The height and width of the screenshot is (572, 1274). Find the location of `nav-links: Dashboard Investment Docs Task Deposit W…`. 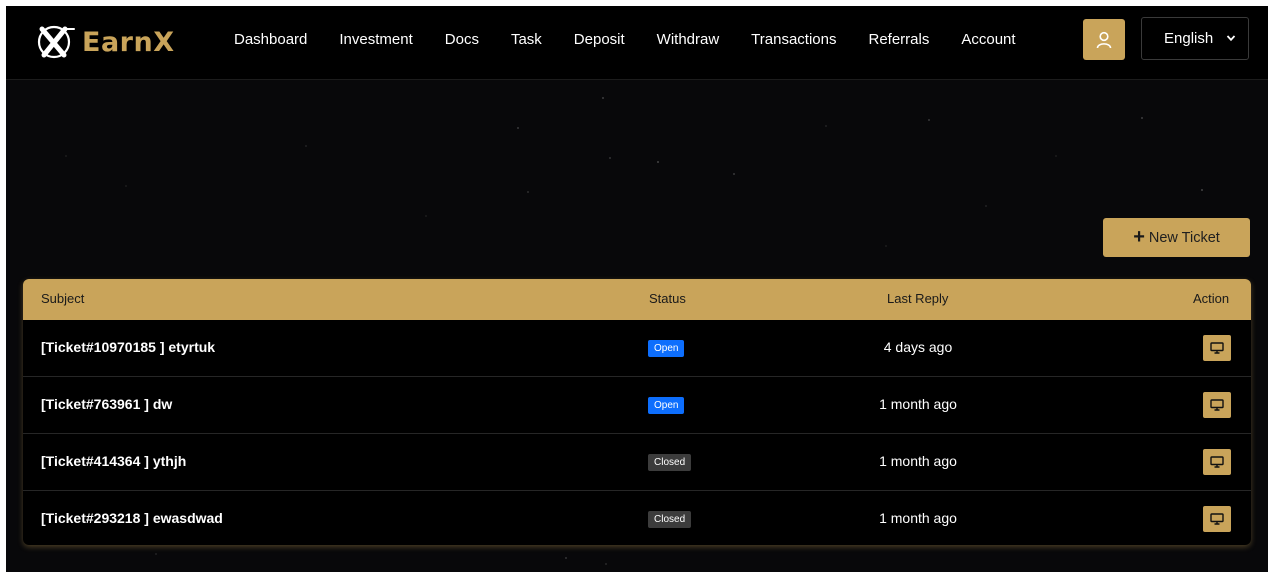

nav-links: Dashboard Investment Docs Task Deposit W… is located at coordinates (625, 40).